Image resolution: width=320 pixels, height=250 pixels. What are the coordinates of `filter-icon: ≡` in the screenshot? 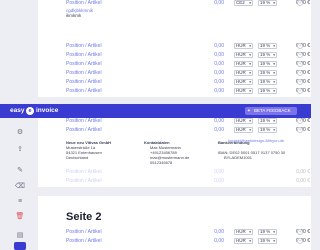 It's located at (20, 202).